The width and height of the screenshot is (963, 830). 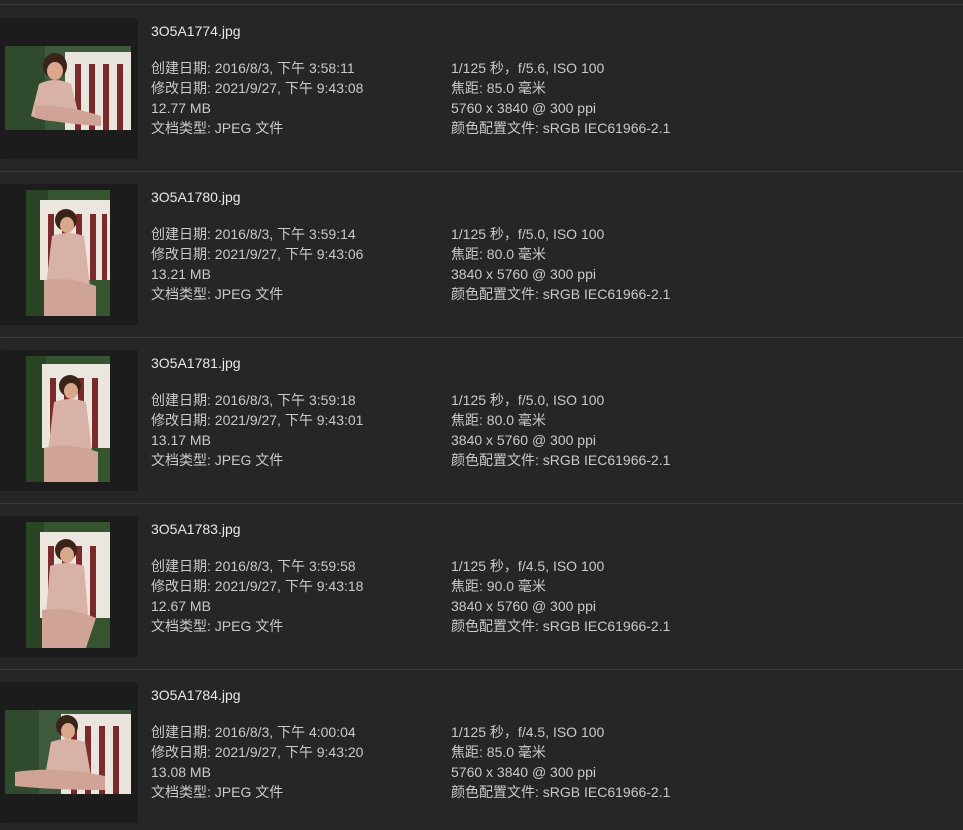 I want to click on file-name: 3O5A1784.jpg, so click(x=196, y=695).